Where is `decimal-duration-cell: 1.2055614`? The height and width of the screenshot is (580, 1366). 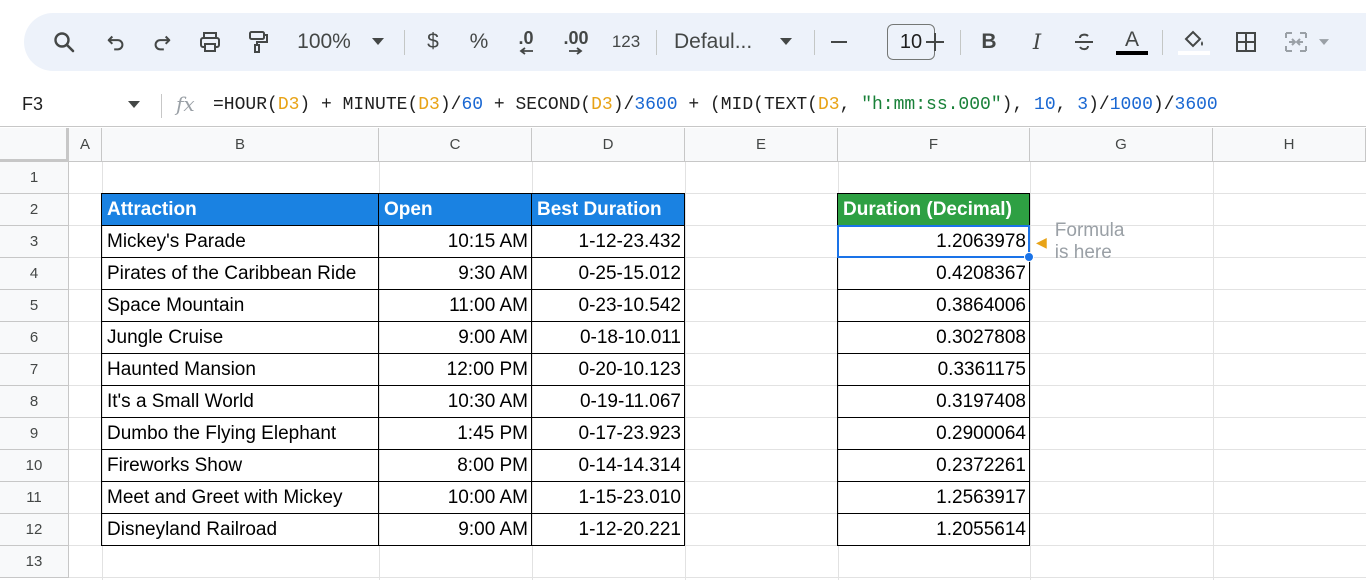
decimal-duration-cell: 1.2055614 is located at coordinates (934, 530).